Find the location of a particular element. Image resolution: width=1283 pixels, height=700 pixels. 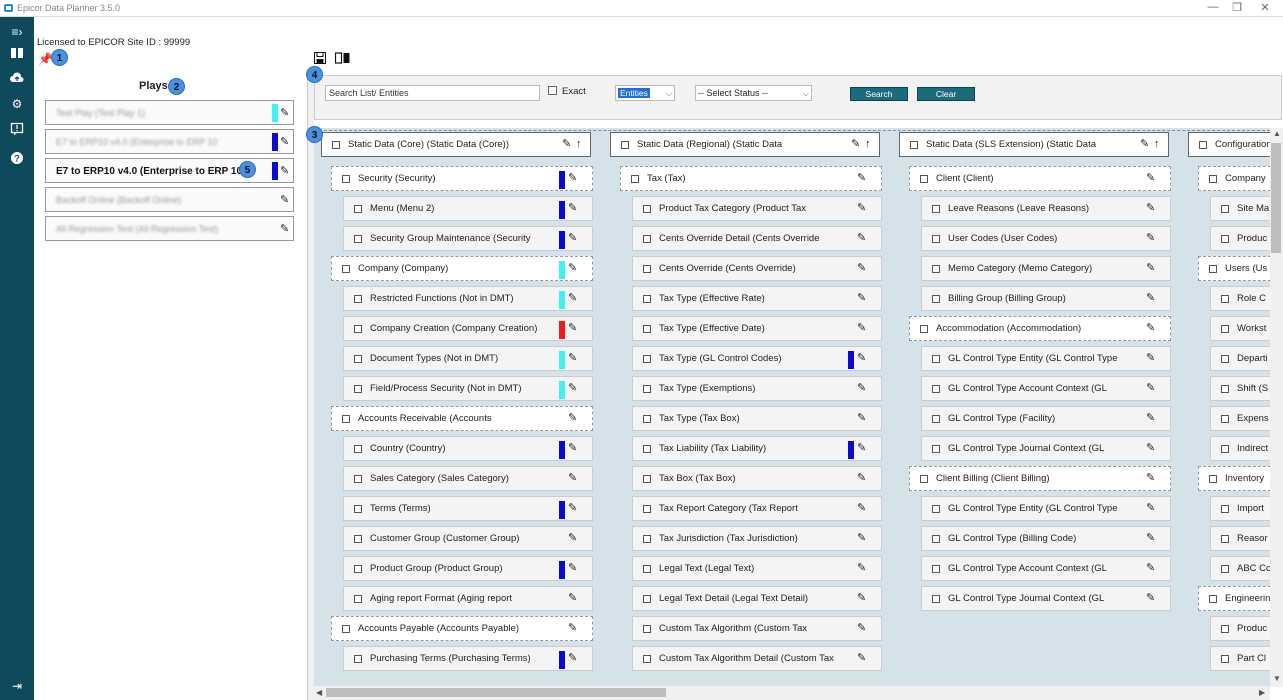

entity-card: Aging report Format (Aging report ✎ is located at coordinates (468, 598).